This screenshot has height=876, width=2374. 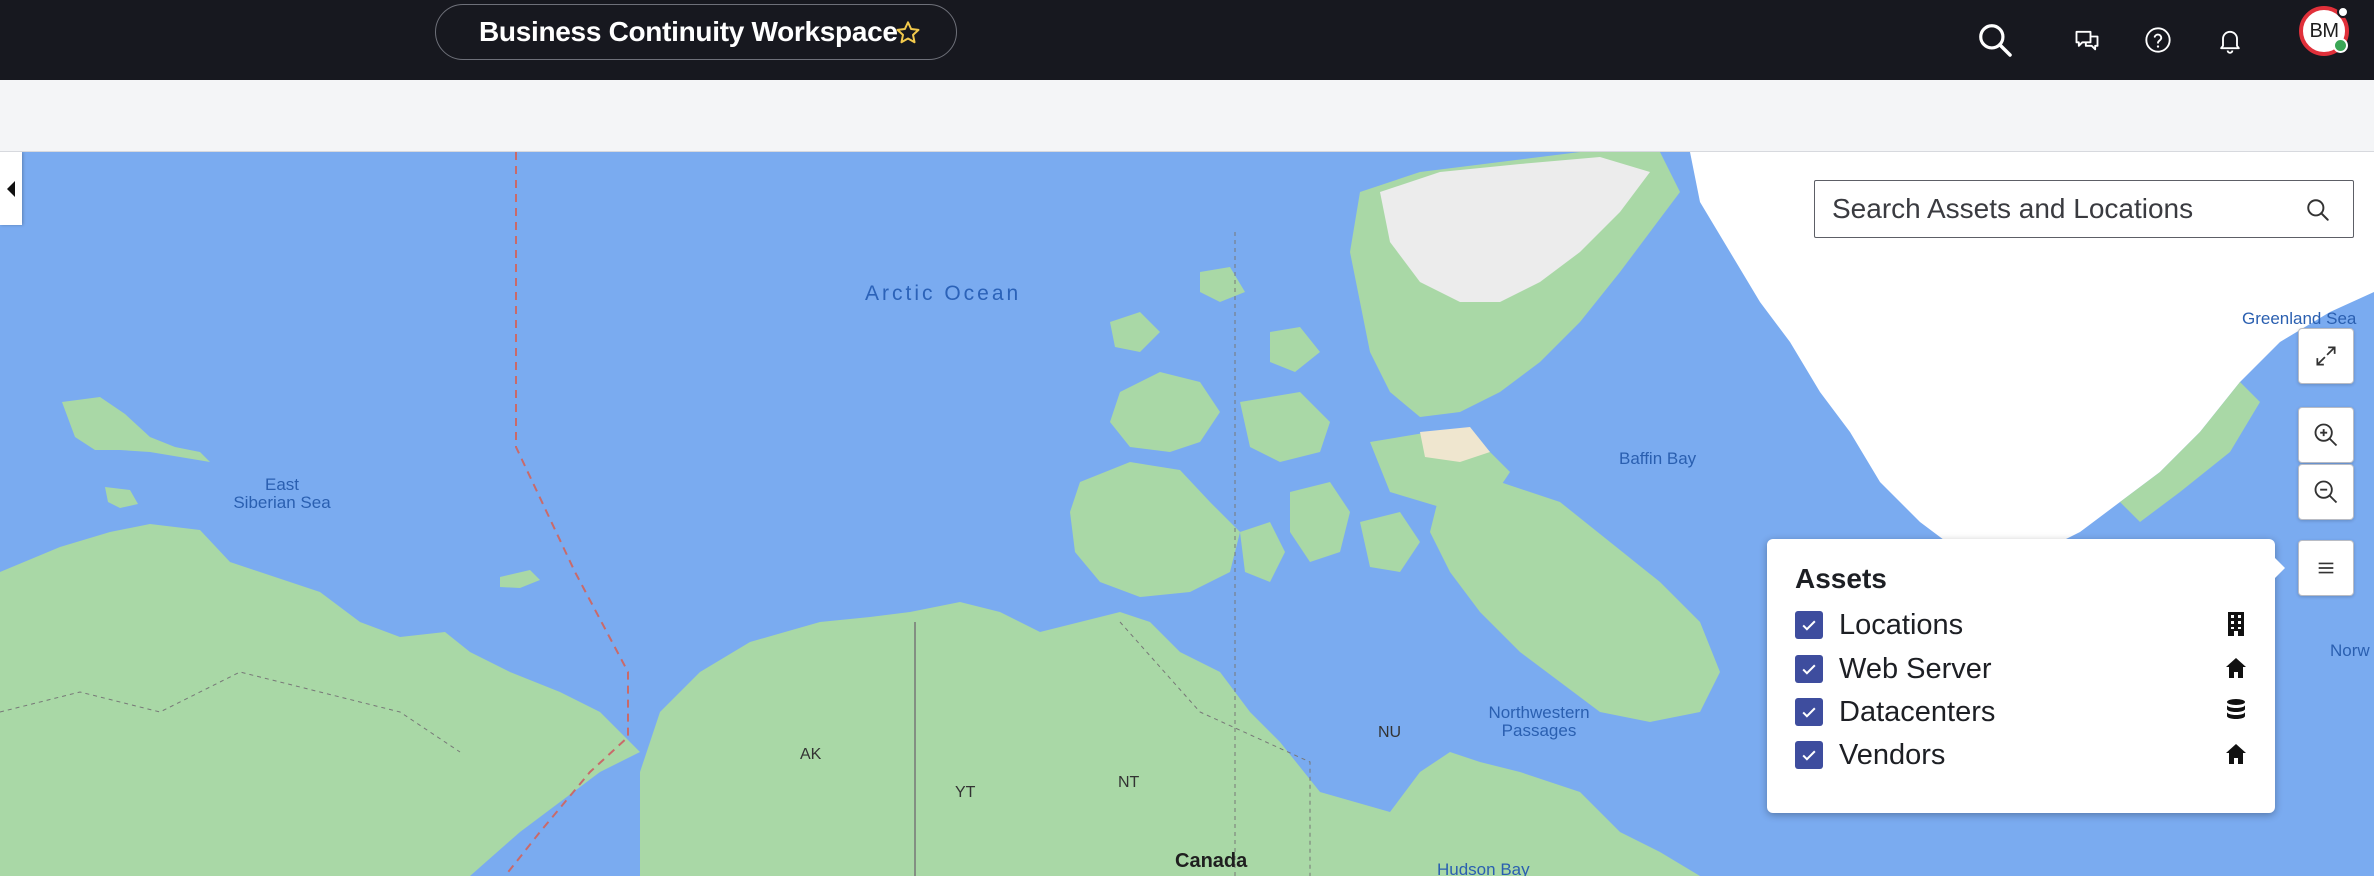 What do you see at coordinates (1187, 116) in the screenshot?
I see `toolbar-strip` at bounding box center [1187, 116].